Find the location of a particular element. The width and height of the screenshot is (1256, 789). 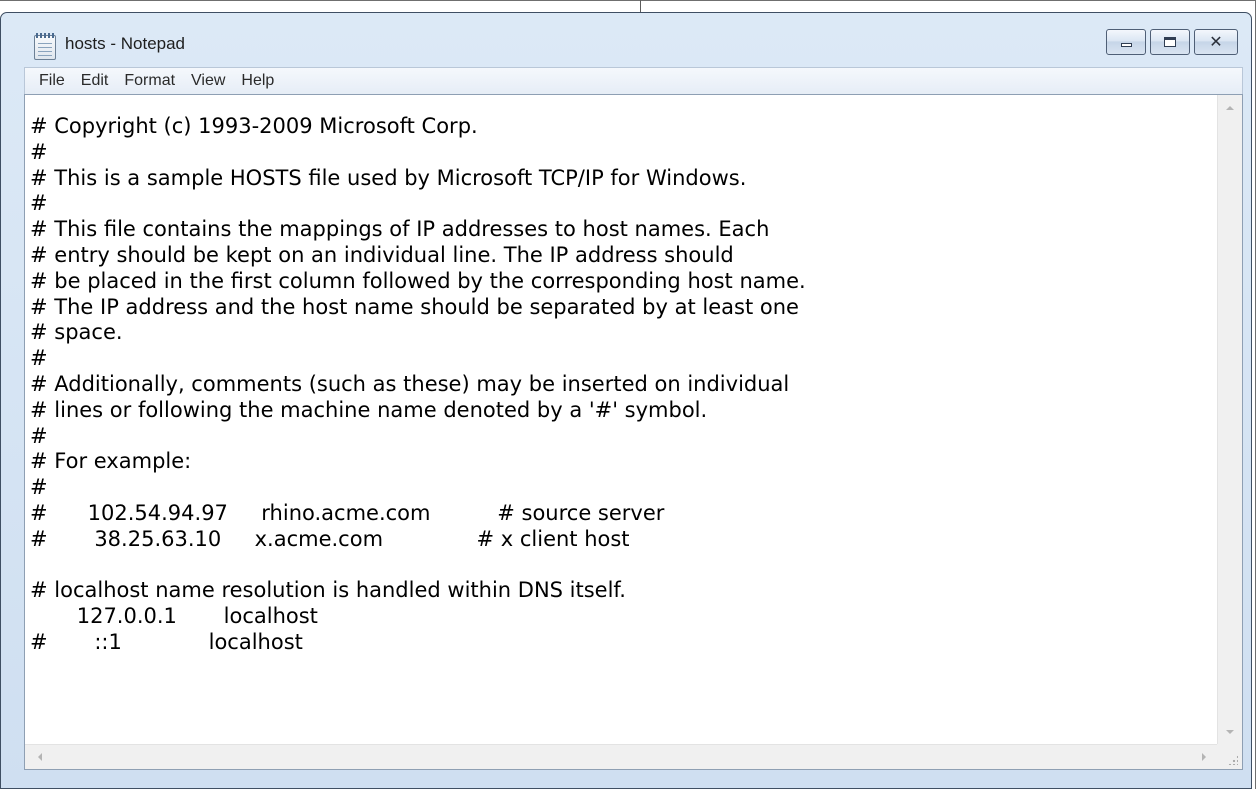

horizontal-scrollbar is located at coordinates (621, 756).